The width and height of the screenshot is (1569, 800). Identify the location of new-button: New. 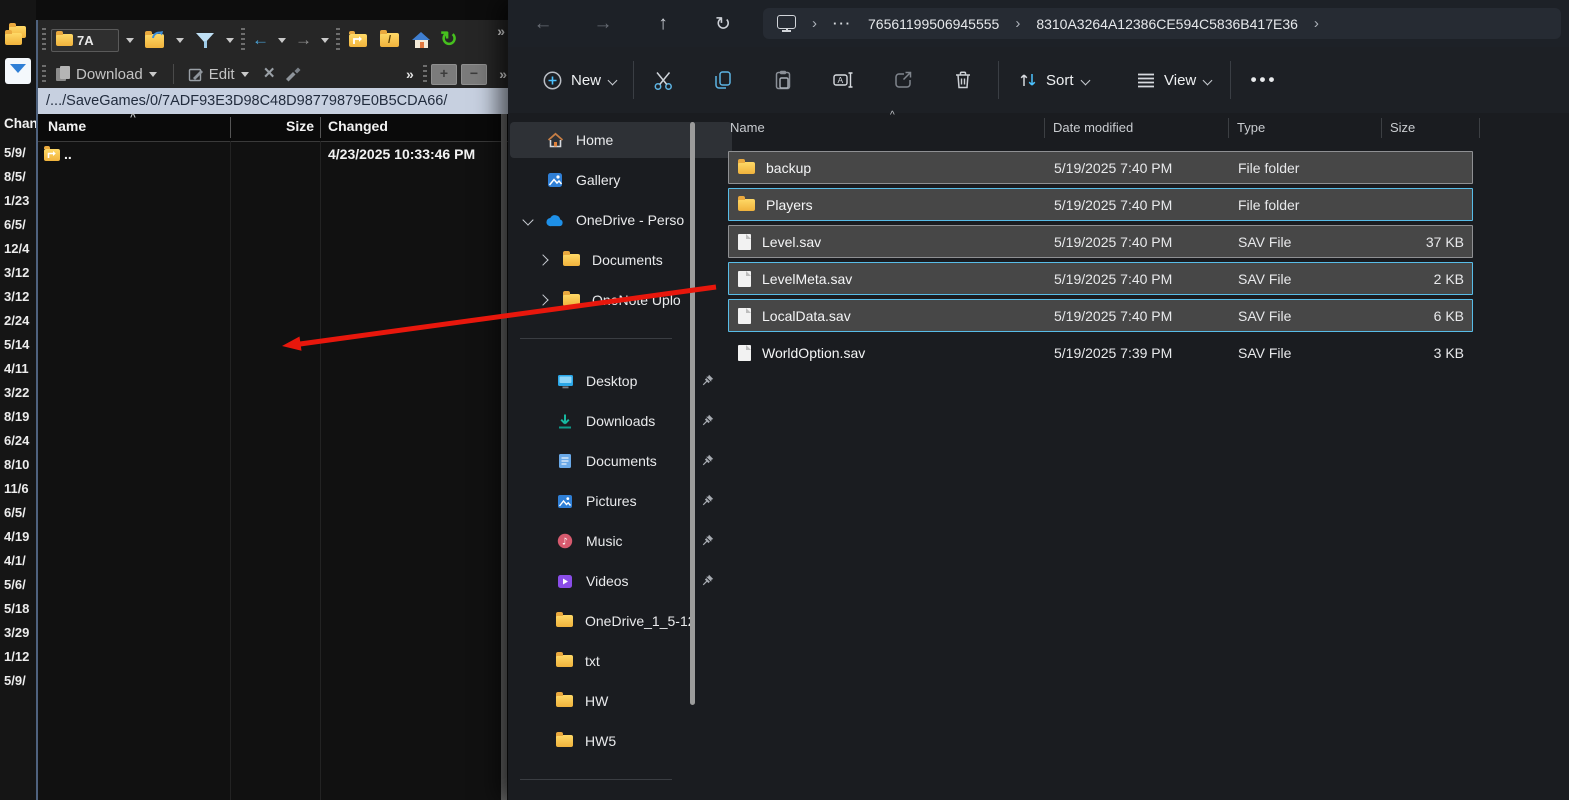
(579, 80).